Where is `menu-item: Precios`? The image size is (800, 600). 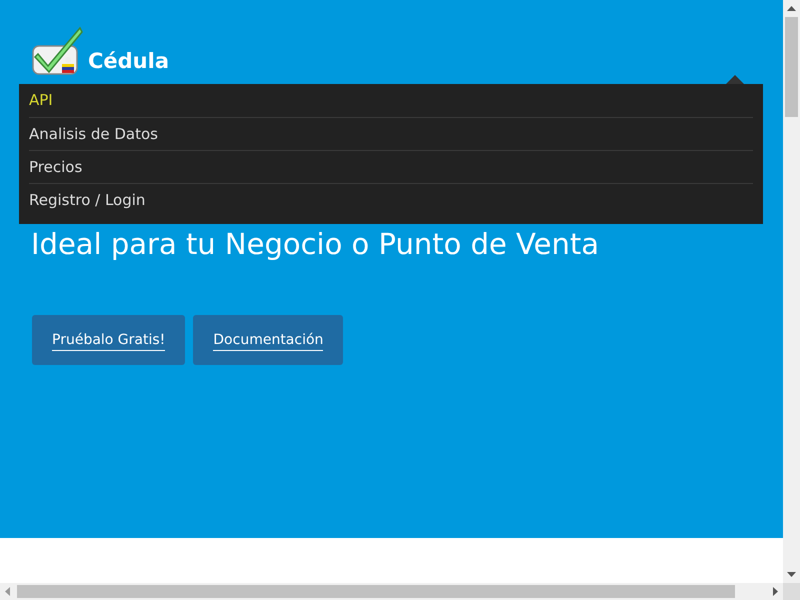
menu-item: Precios is located at coordinates (391, 166).